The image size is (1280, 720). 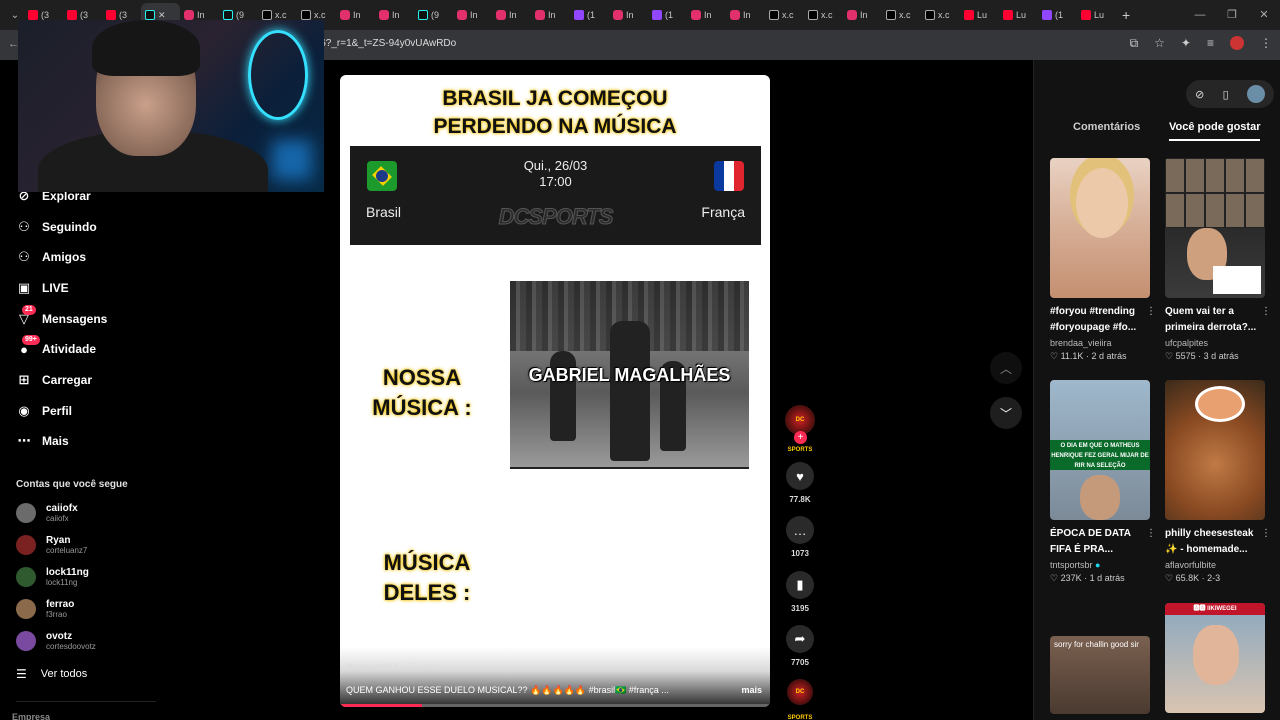 I want to click on video-title-line2: PERDENDO NA MÚSICA, so click(x=555, y=126).